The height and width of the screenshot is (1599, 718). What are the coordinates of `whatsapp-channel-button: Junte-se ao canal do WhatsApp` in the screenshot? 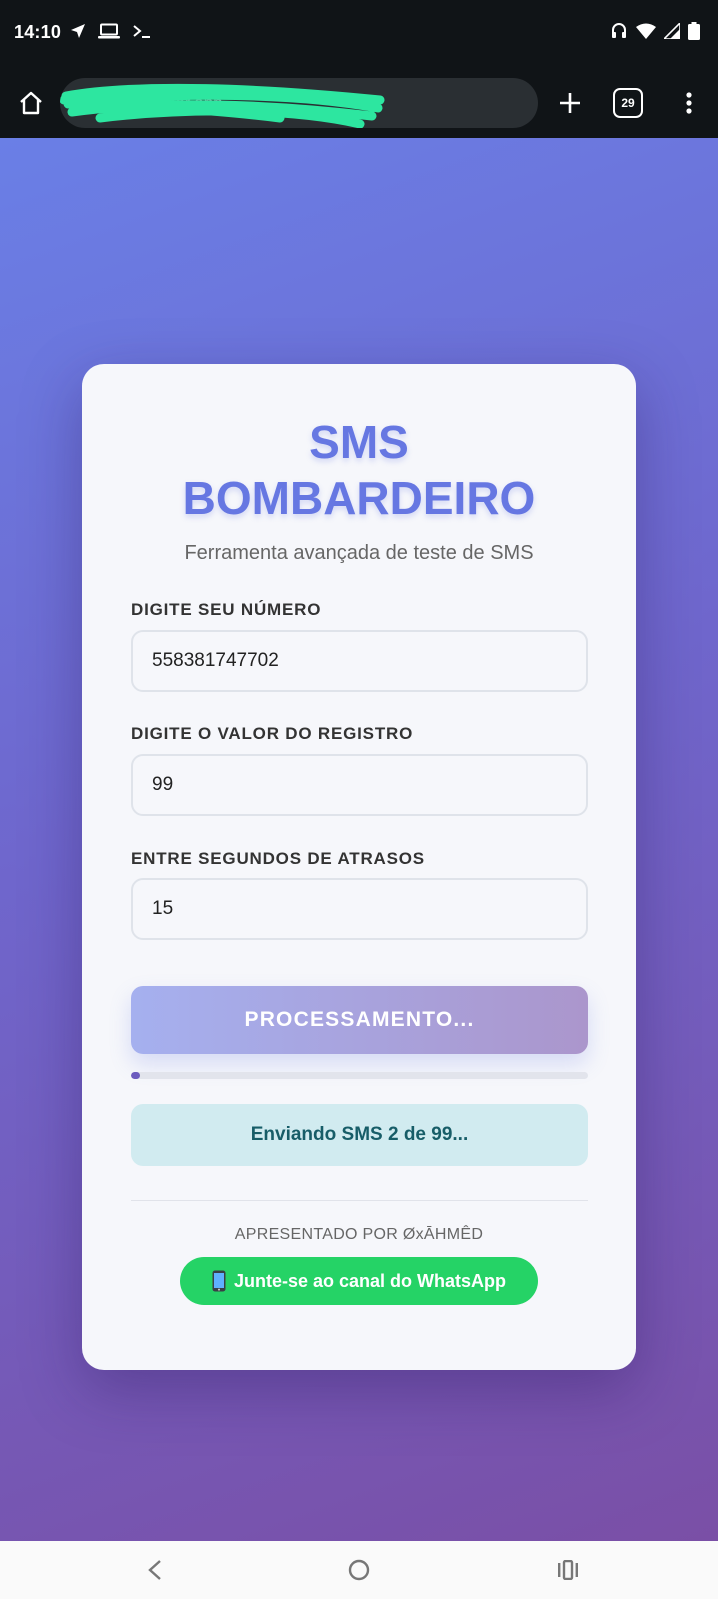 It's located at (359, 1281).